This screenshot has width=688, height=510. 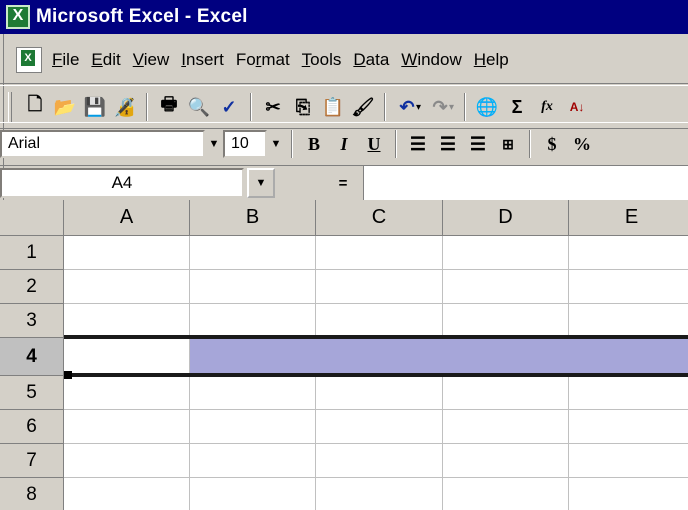 What do you see at coordinates (127, 321) in the screenshot?
I see `cell-a3` at bounding box center [127, 321].